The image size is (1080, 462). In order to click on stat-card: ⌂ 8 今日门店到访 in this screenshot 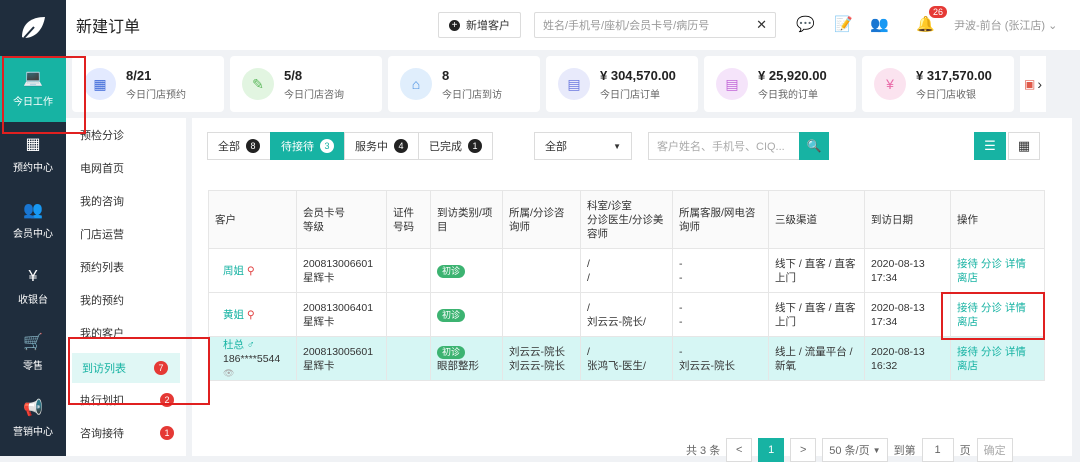, I will do `click(464, 84)`.